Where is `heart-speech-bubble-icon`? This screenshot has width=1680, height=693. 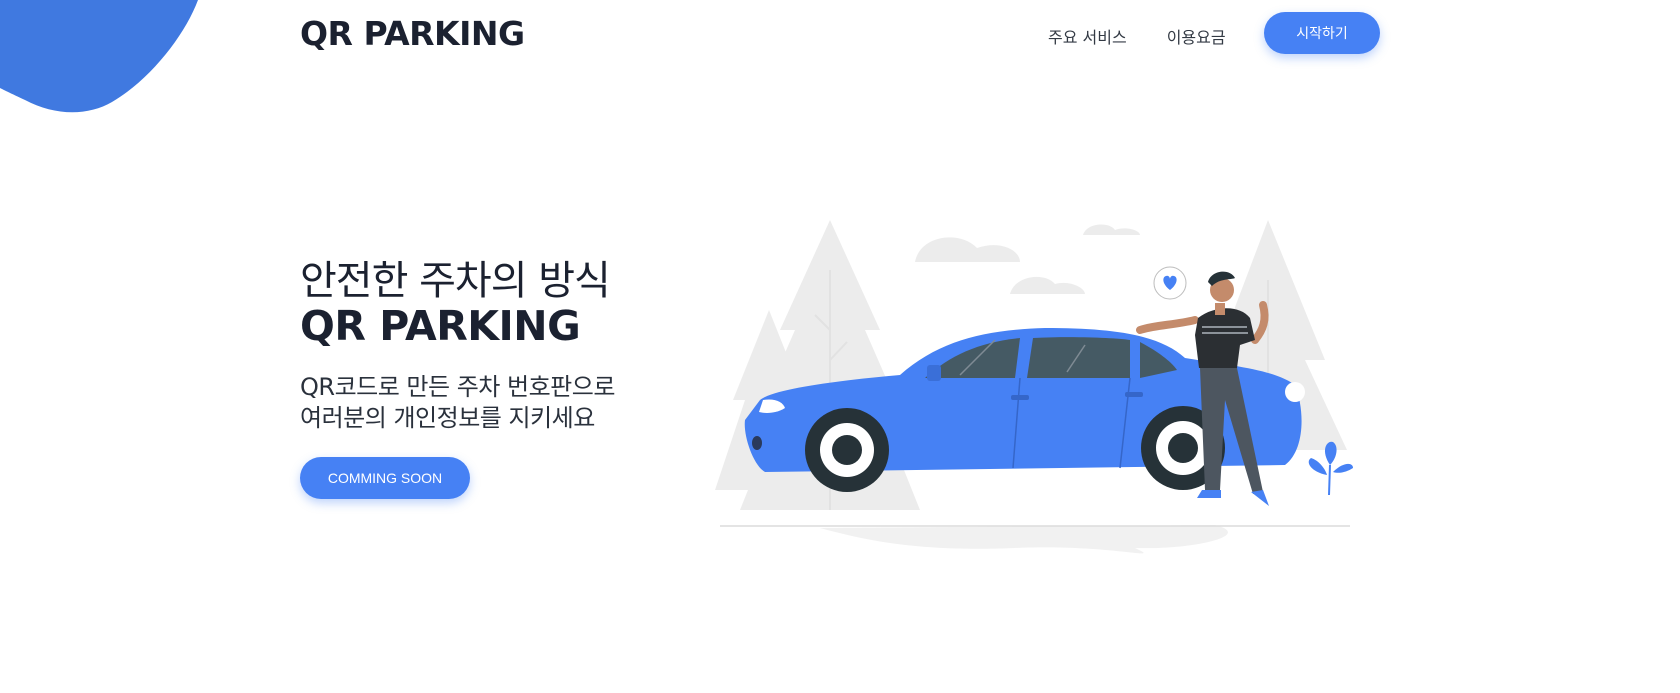 heart-speech-bubble-icon is located at coordinates (1170, 283).